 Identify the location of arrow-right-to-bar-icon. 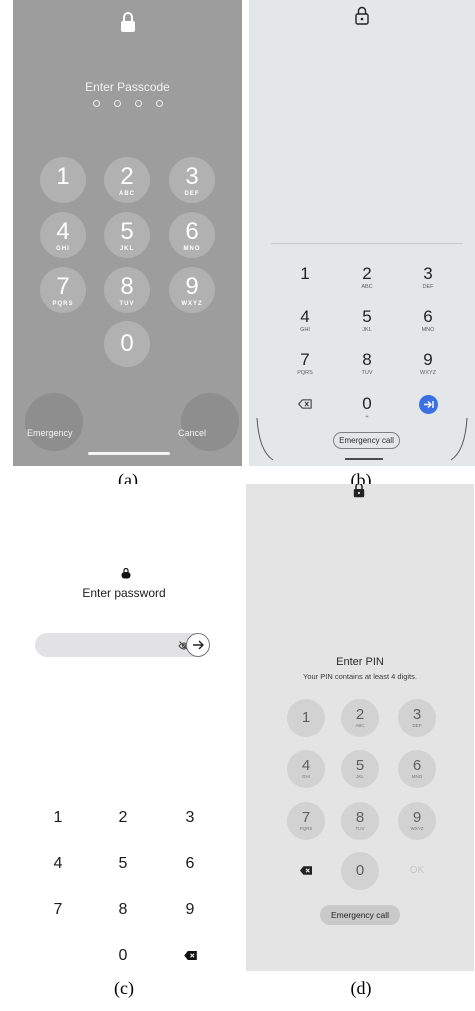
(429, 404).